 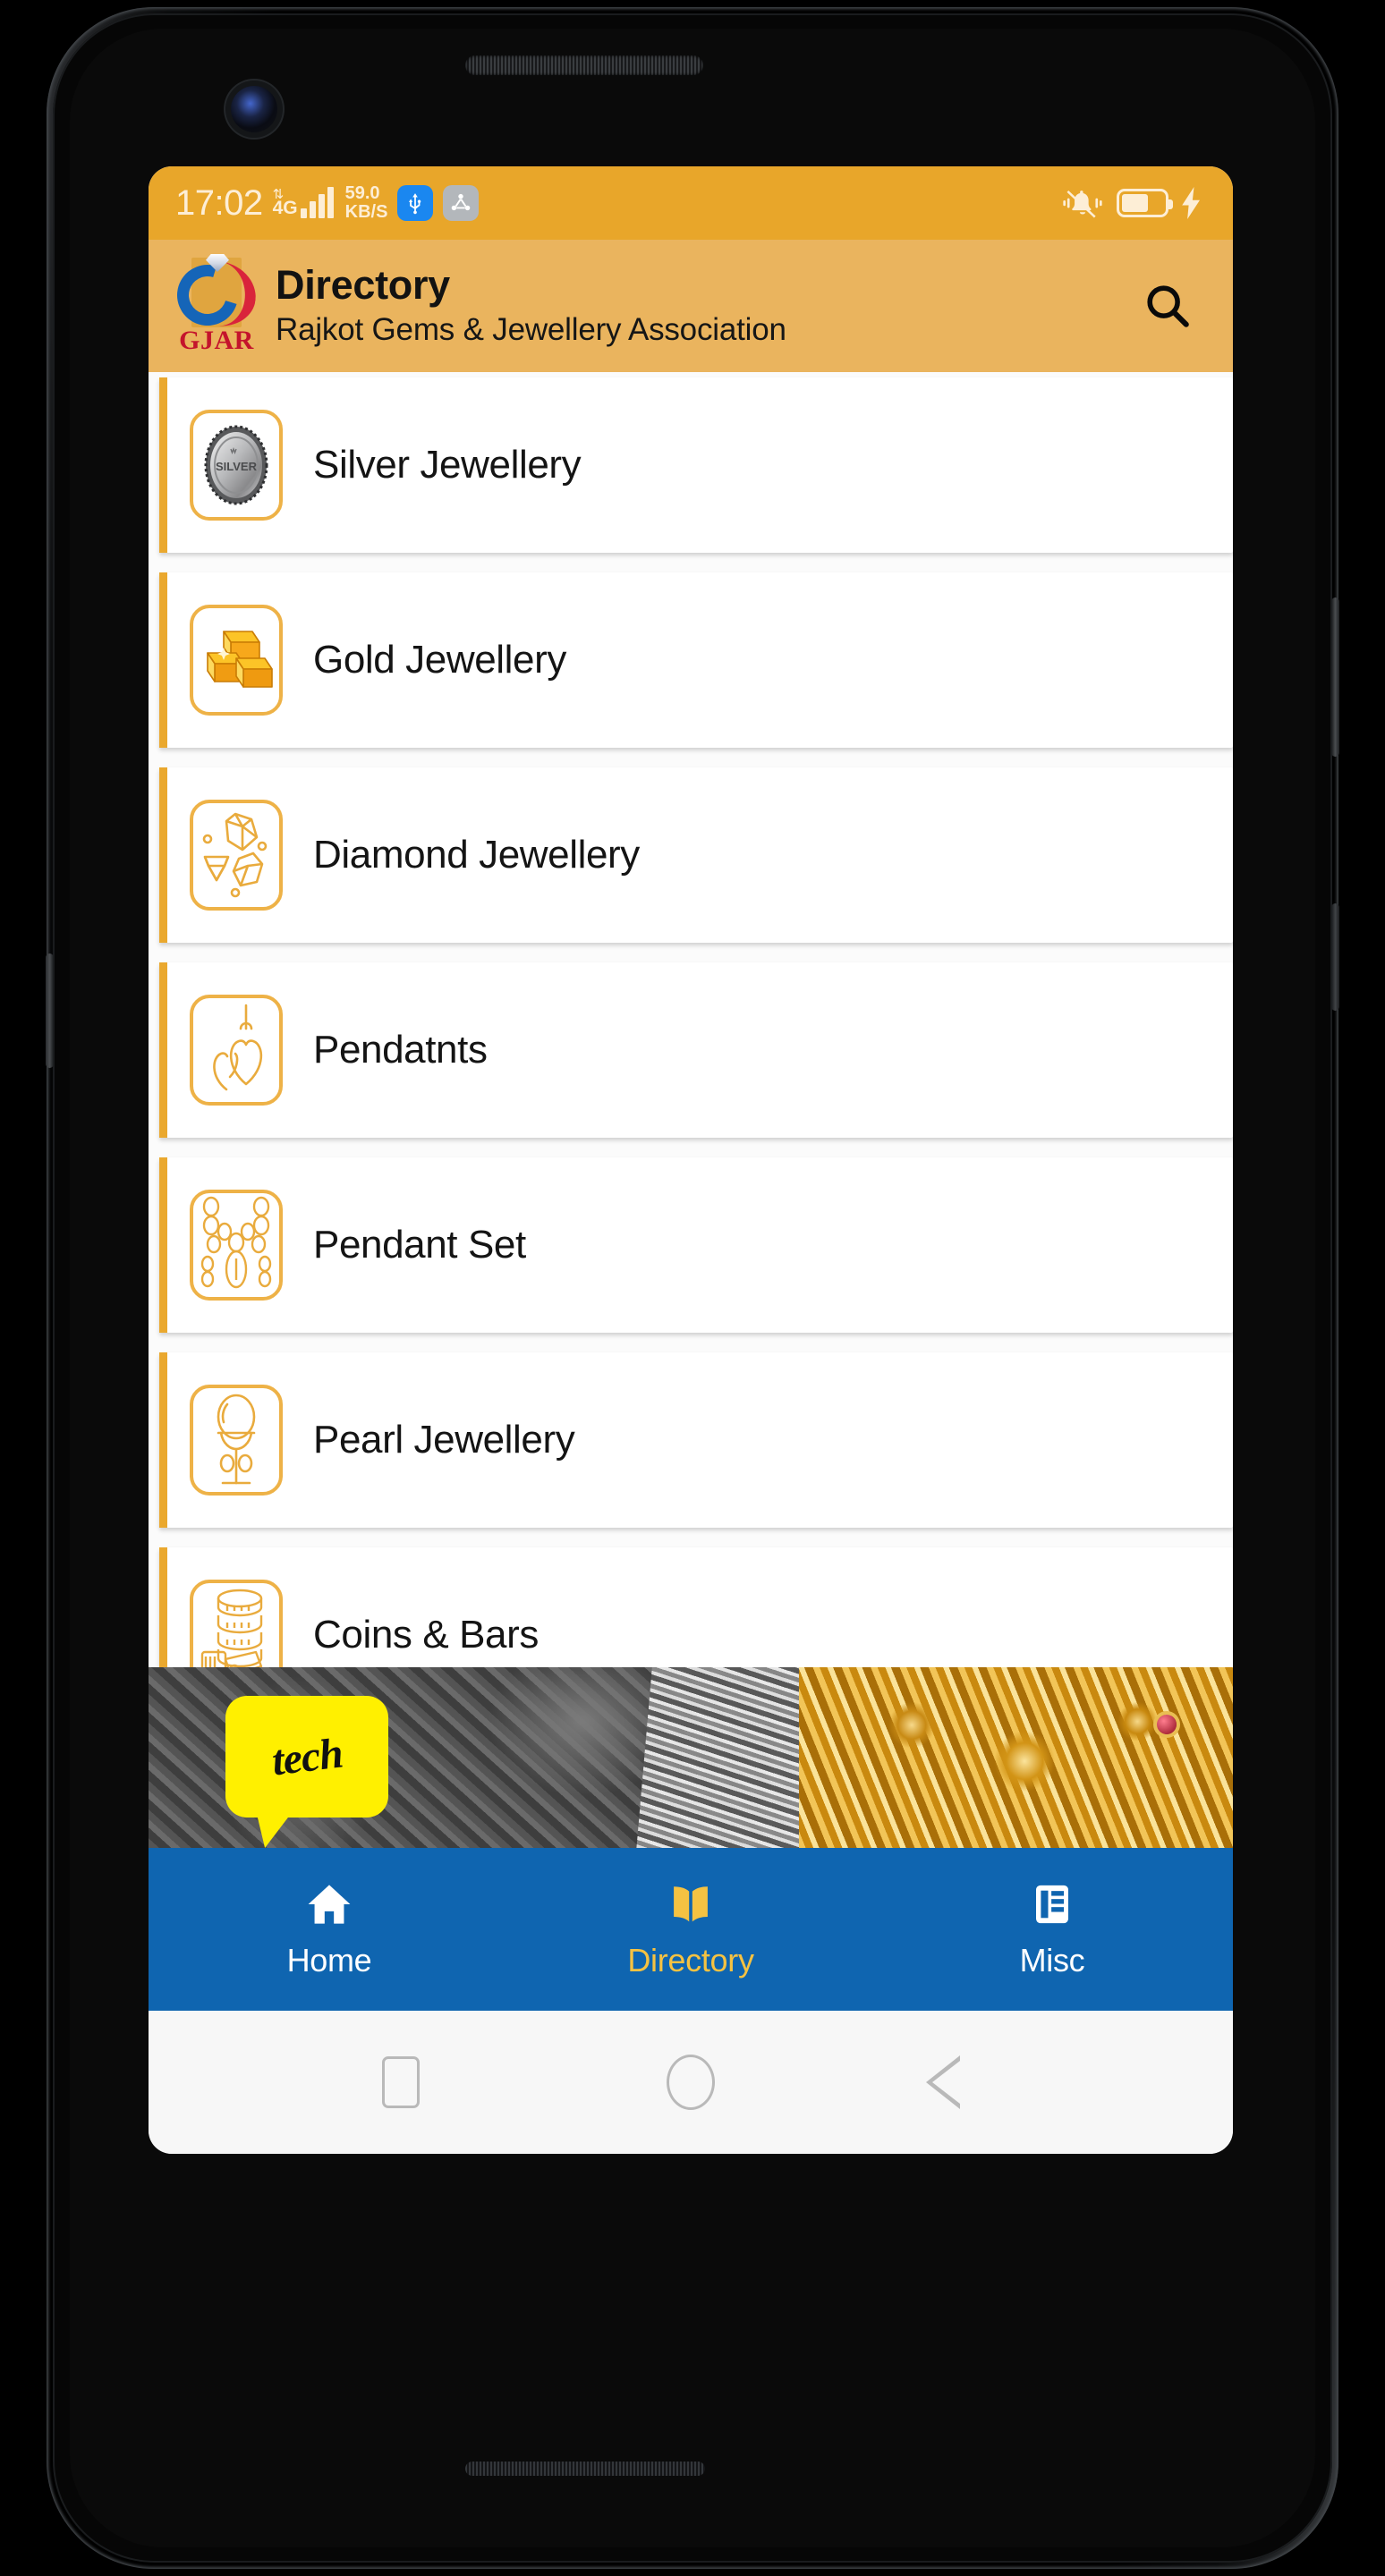 What do you see at coordinates (366, 212) in the screenshot?
I see `data-speed-unit: KB/S` at bounding box center [366, 212].